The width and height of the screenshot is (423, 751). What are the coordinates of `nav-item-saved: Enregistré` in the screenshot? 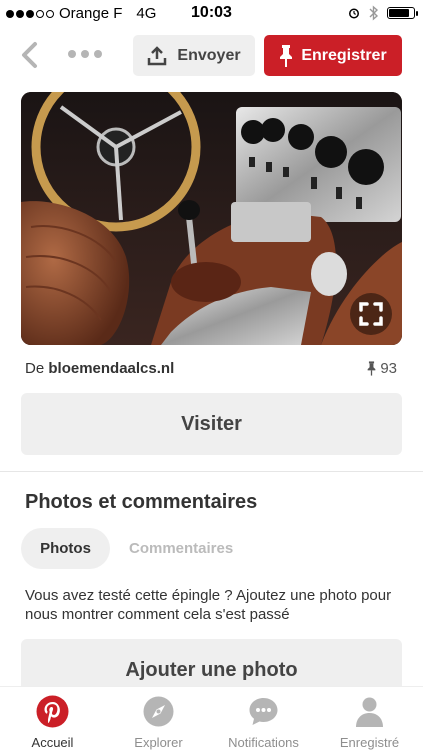 It's located at (369, 719).